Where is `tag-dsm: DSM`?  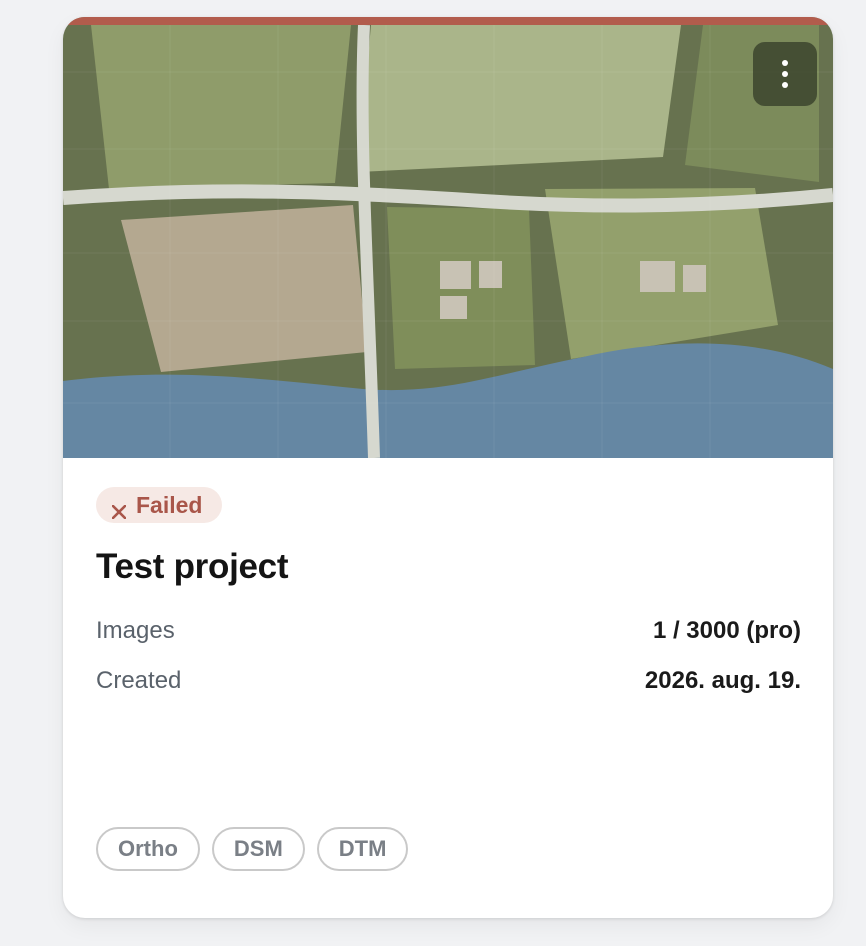
tag-dsm: DSM is located at coordinates (258, 849).